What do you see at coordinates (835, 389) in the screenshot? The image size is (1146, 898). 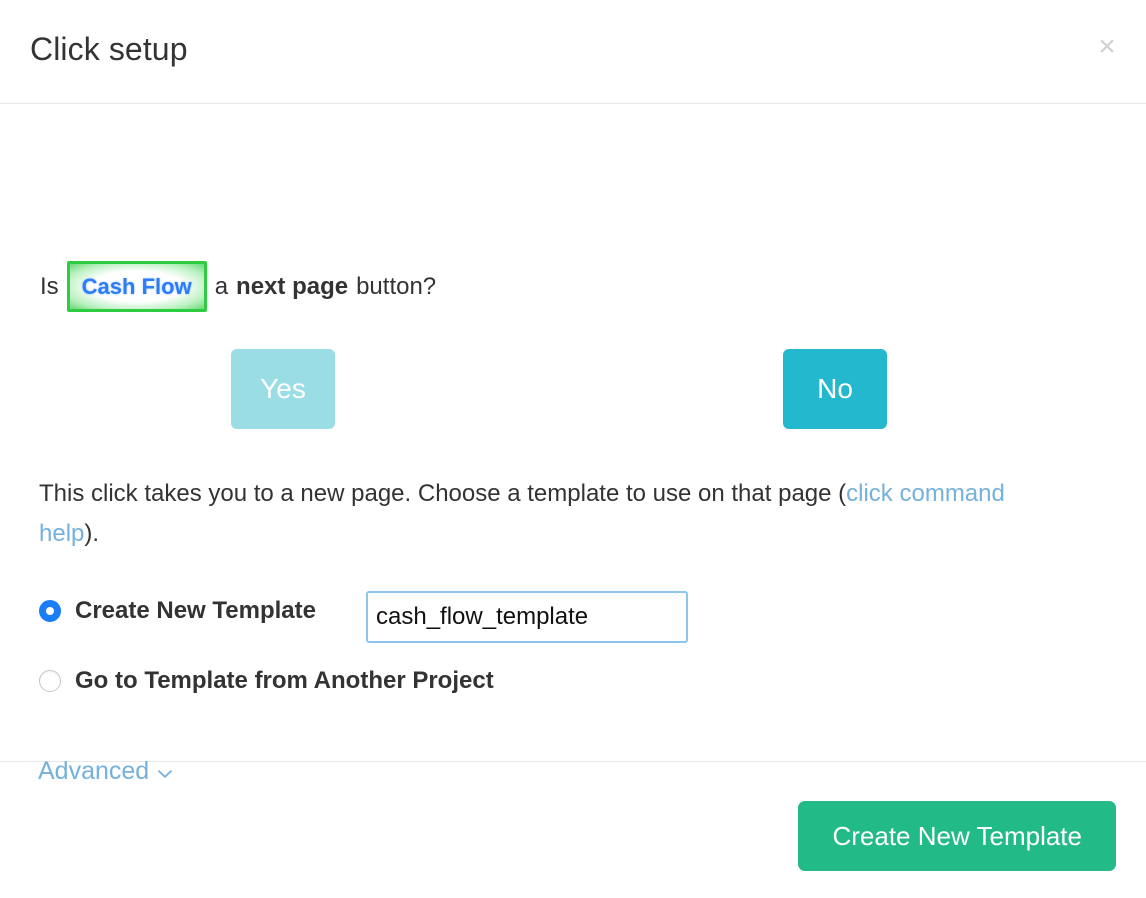 I see `answer-no-button: No` at bounding box center [835, 389].